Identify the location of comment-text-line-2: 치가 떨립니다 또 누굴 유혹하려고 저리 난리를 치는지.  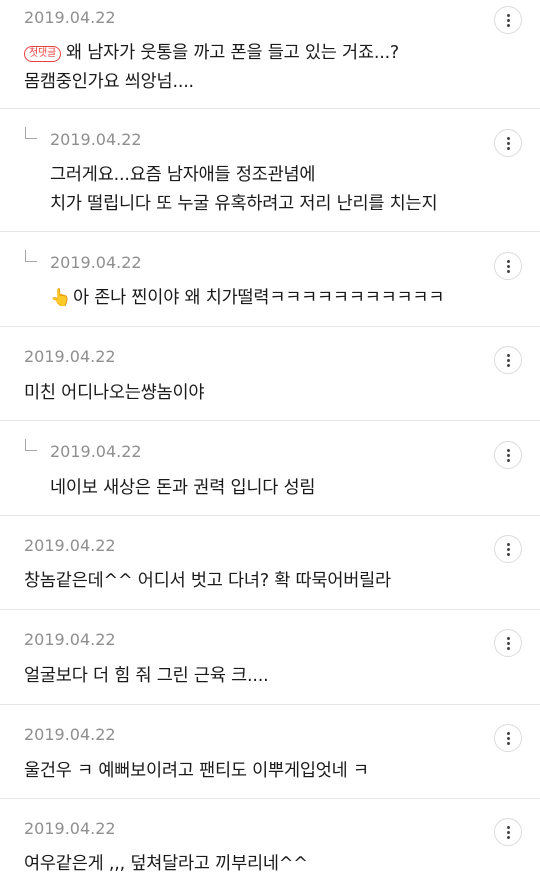
(244, 204).